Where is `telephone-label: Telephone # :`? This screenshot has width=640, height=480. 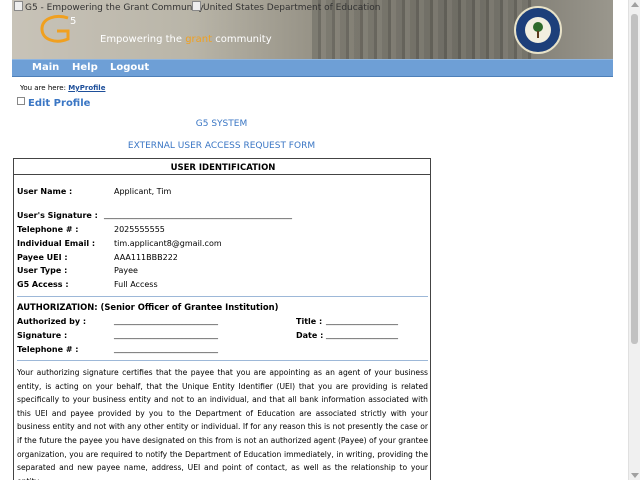
telephone-label: Telephone # : is located at coordinates (48, 229).